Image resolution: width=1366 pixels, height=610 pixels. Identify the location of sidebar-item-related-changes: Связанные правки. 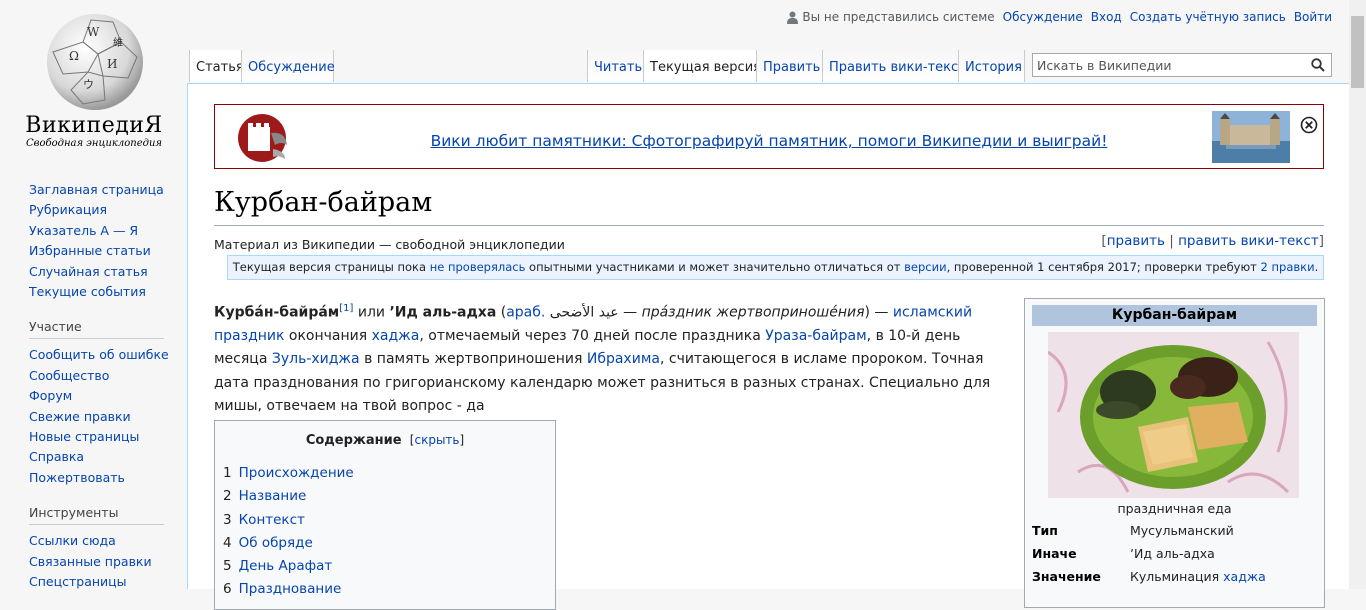
(102, 562).